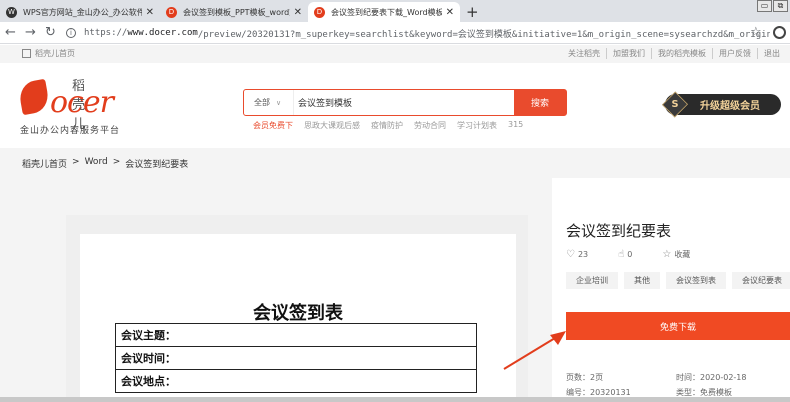 This screenshot has width=790, height=402. Describe the element at coordinates (430, 125) in the screenshot. I see `hot-word: 劳动合同` at that location.